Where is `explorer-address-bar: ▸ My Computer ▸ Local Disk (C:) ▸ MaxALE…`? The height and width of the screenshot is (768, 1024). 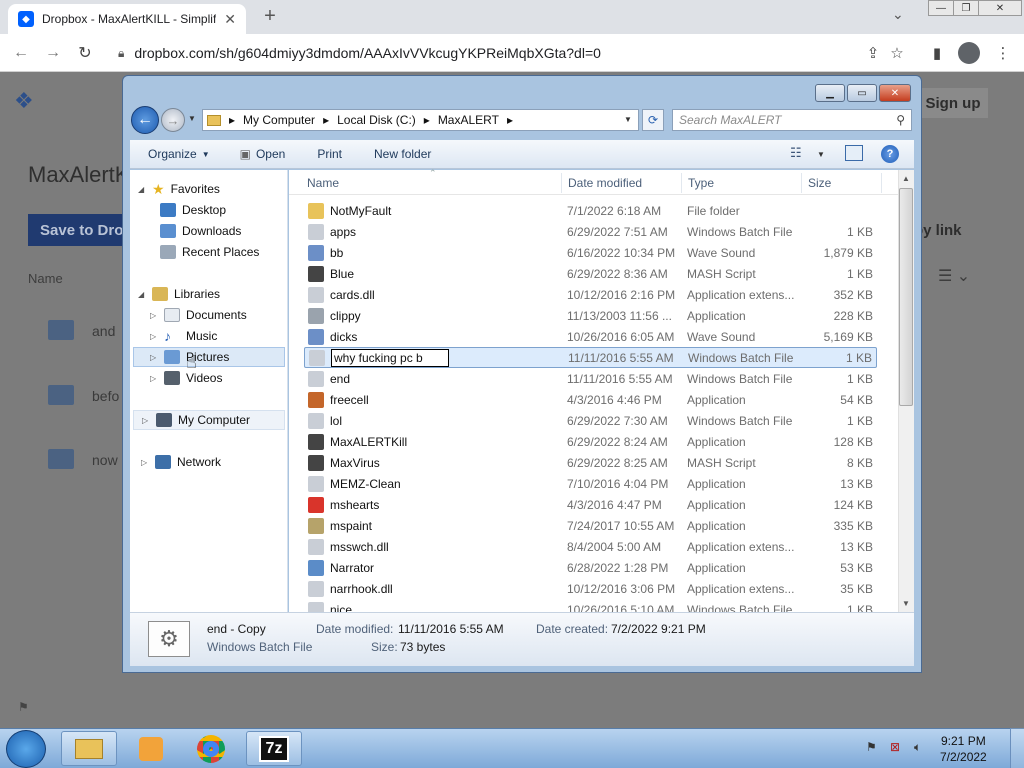 explorer-address-bar: ▸ My Computer ▸ Local Disk (C:) ▸ MaxALE… is located at coordinates (420, 120).